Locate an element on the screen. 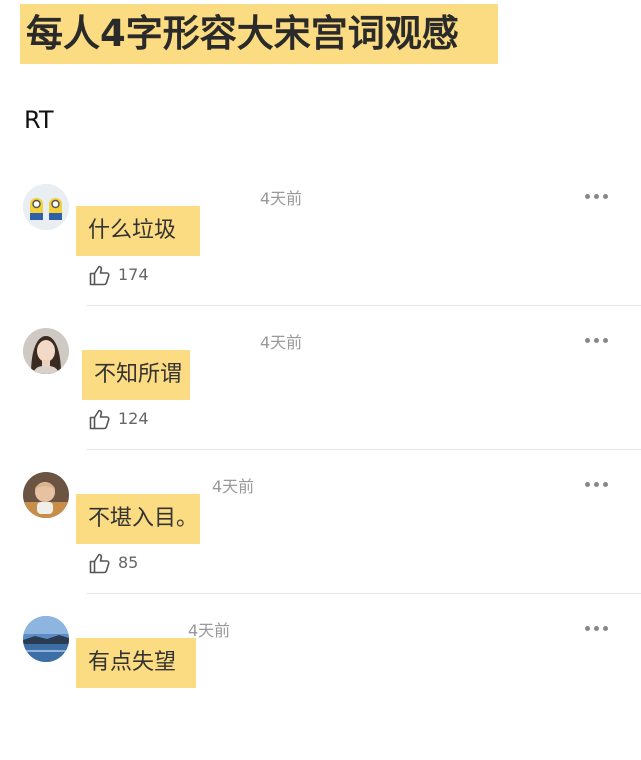 This screenshot has width=641, height=760. woman-portrait-avatar-icon is located at coordinates (46, 351).